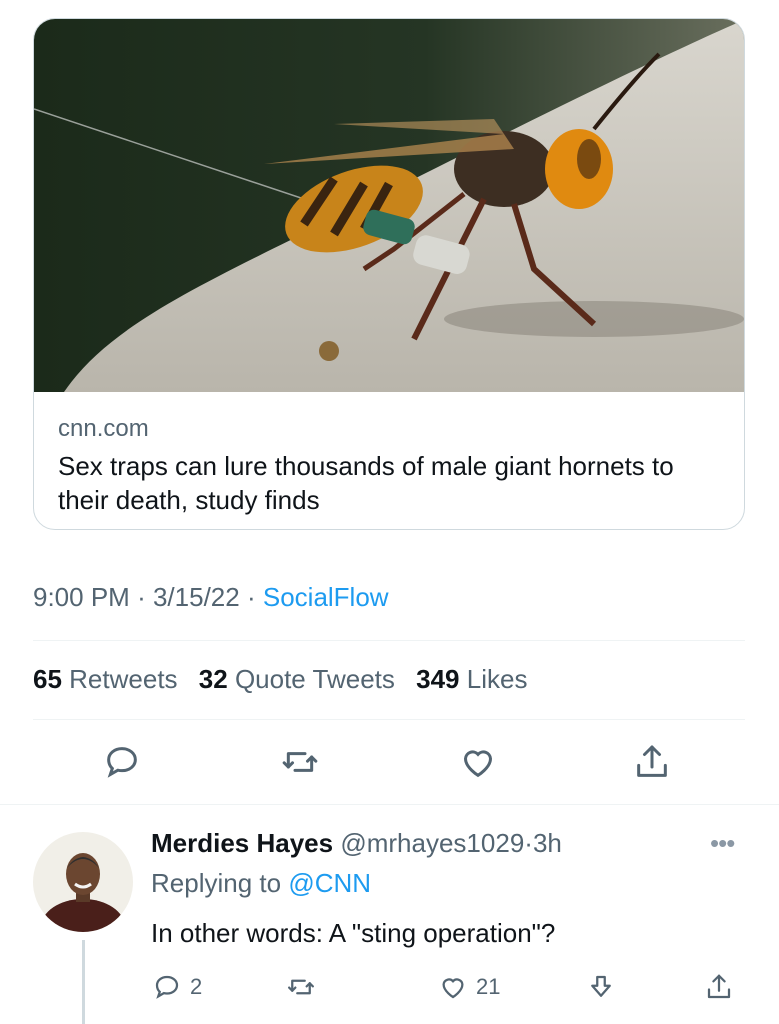 The height and width of the screenshot is (1024, 779). What do you see at coordinates (497, 679) in the screenshot?
I see `likes-label: Likes` at bounding box center [497, 679].